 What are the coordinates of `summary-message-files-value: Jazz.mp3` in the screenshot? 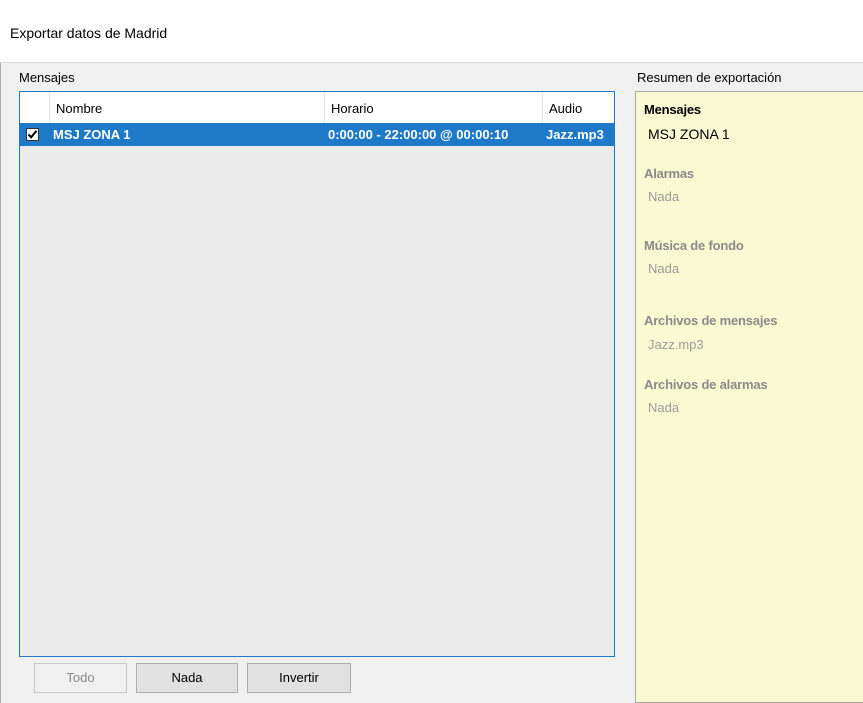 It's located at (676, 344).